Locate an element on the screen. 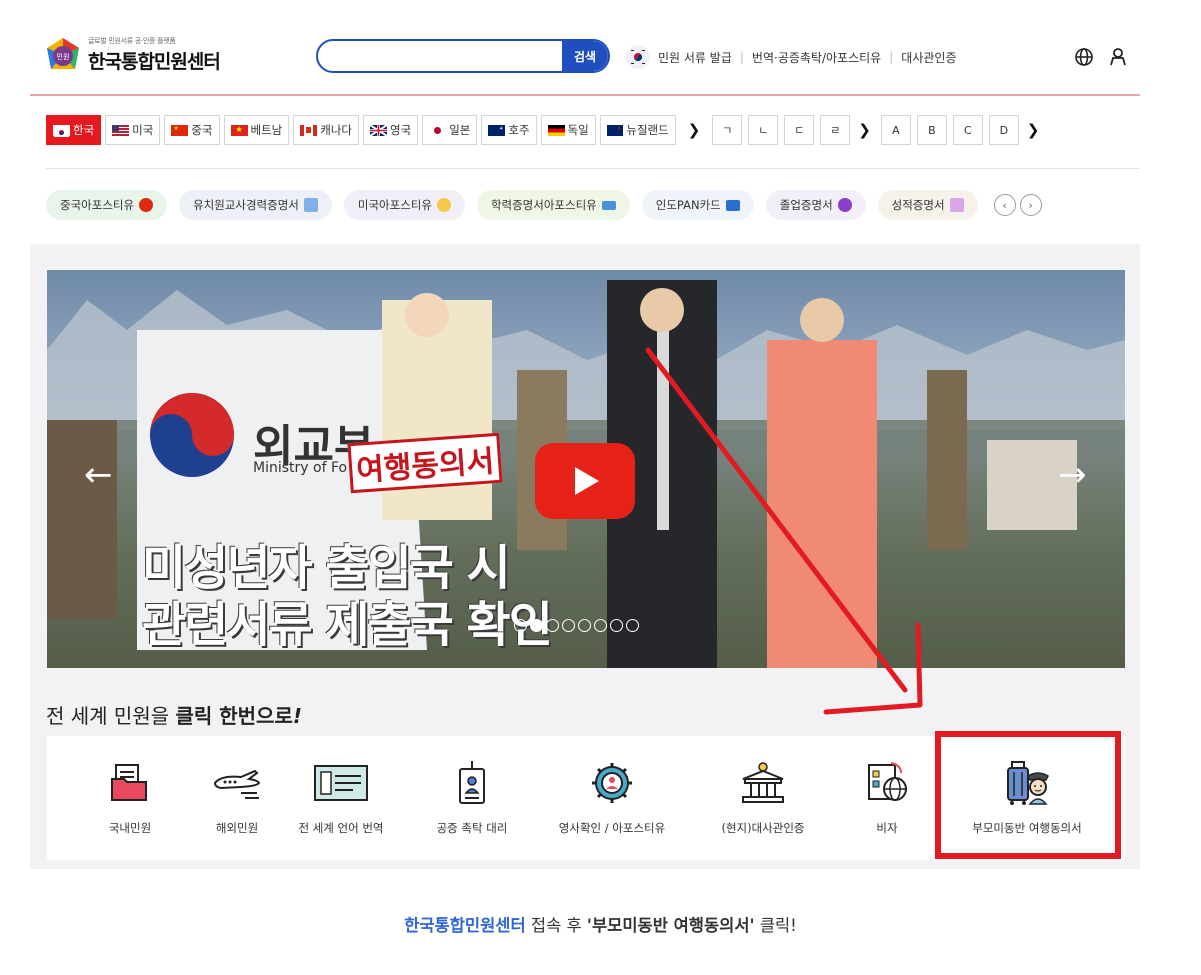  consular-gear-icon is located at coordinates (612, 783).